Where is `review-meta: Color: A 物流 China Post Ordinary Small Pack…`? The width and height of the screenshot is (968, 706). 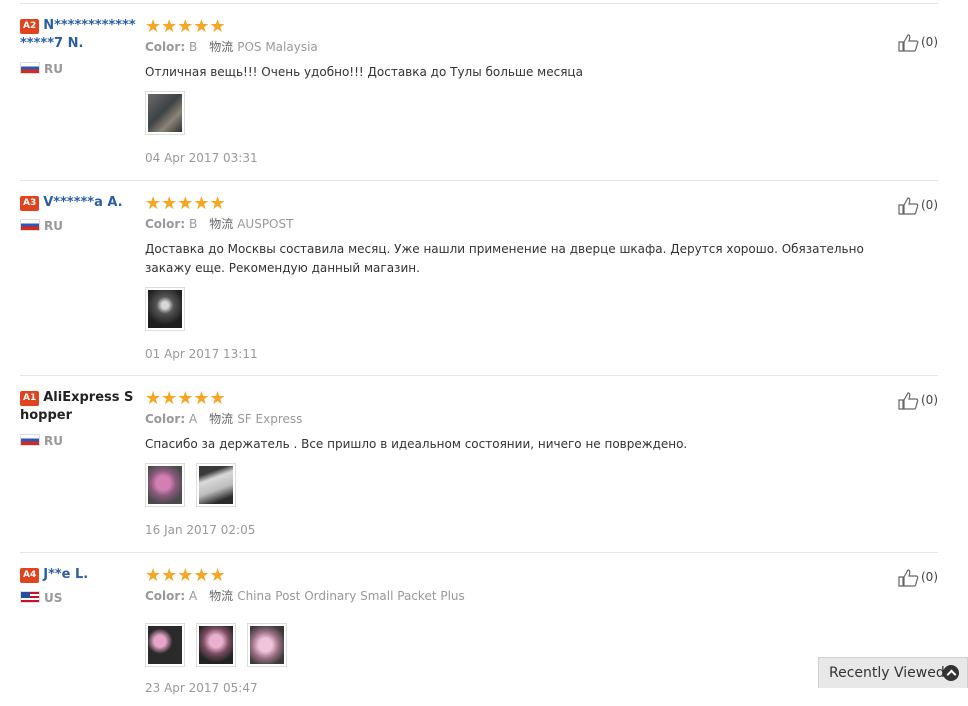
review-meta: Color: A 物流 China Post Ordinary Small Pack… is located at coordinates (515, 596).